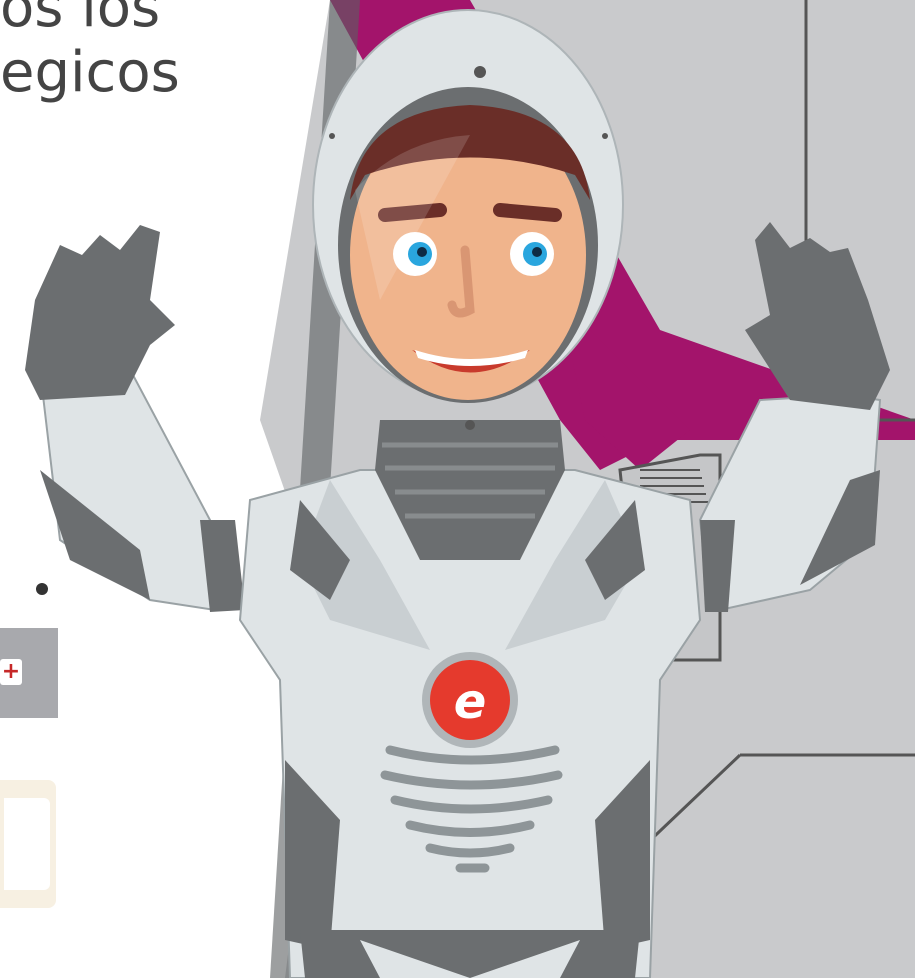  I want to click on astronaut-left-glove, so click(100, 312).